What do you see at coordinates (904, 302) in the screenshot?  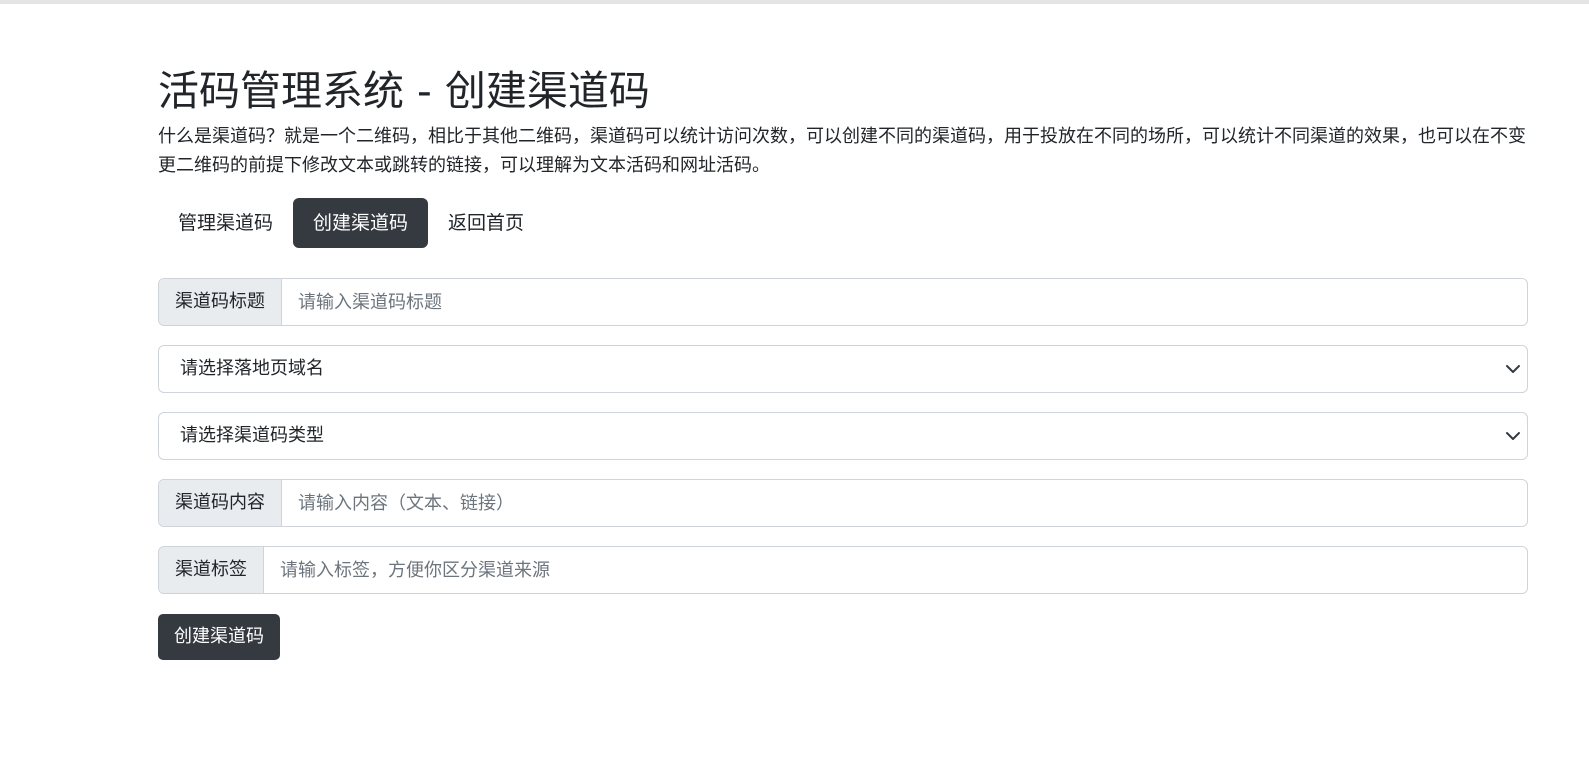 I see `title-input` at bounding box center [904, 302].